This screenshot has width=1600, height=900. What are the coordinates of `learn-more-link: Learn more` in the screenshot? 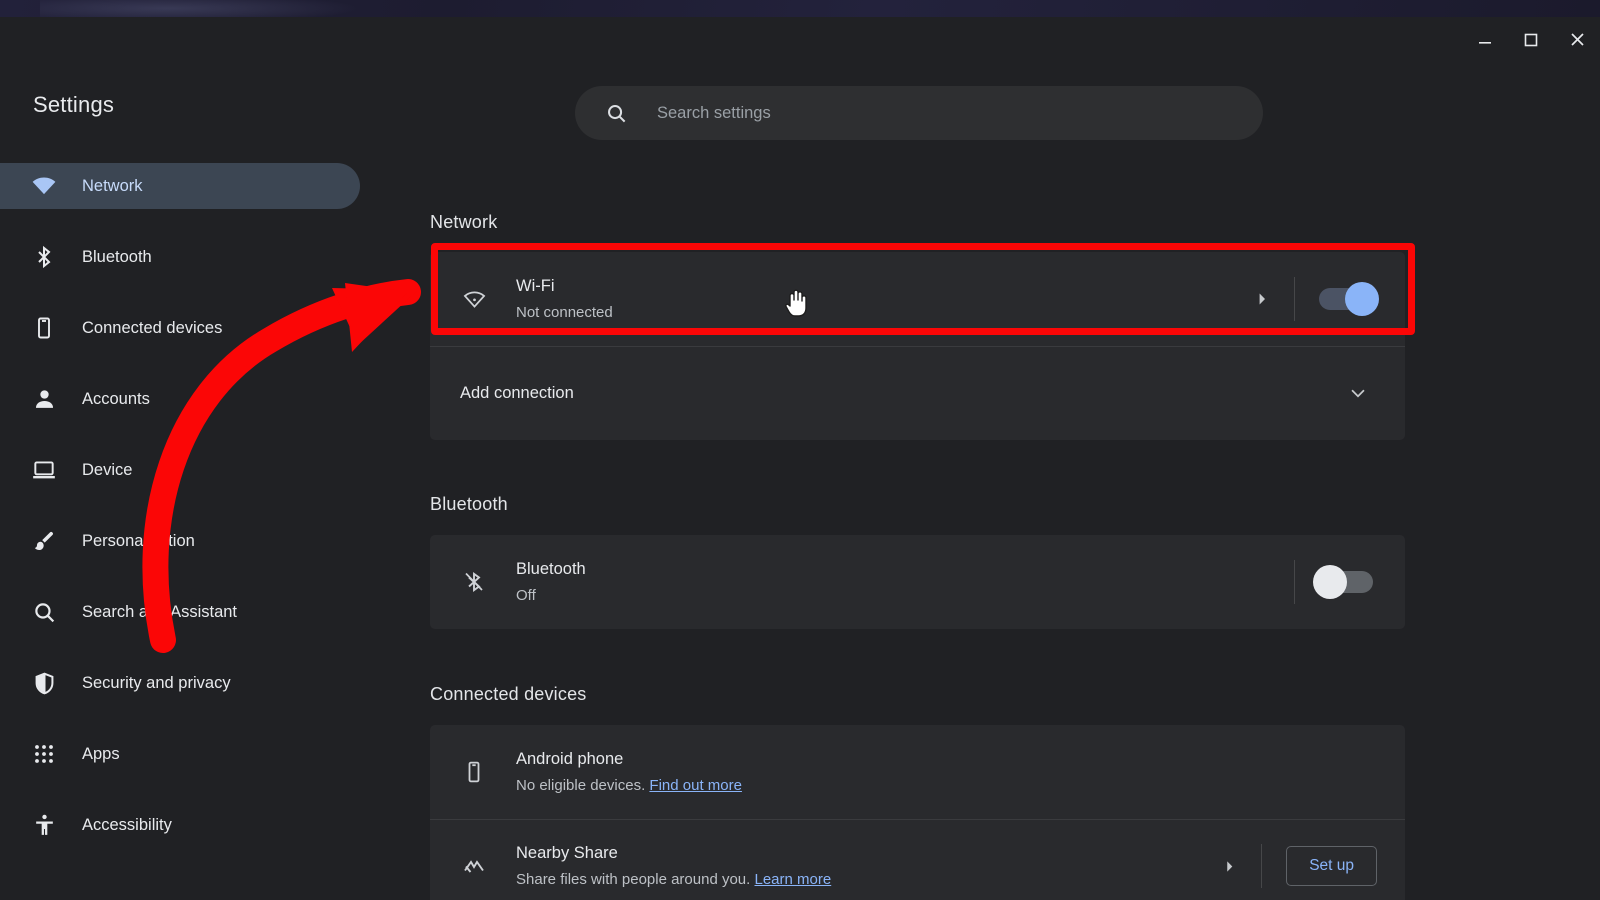 It's located at (793, 879).